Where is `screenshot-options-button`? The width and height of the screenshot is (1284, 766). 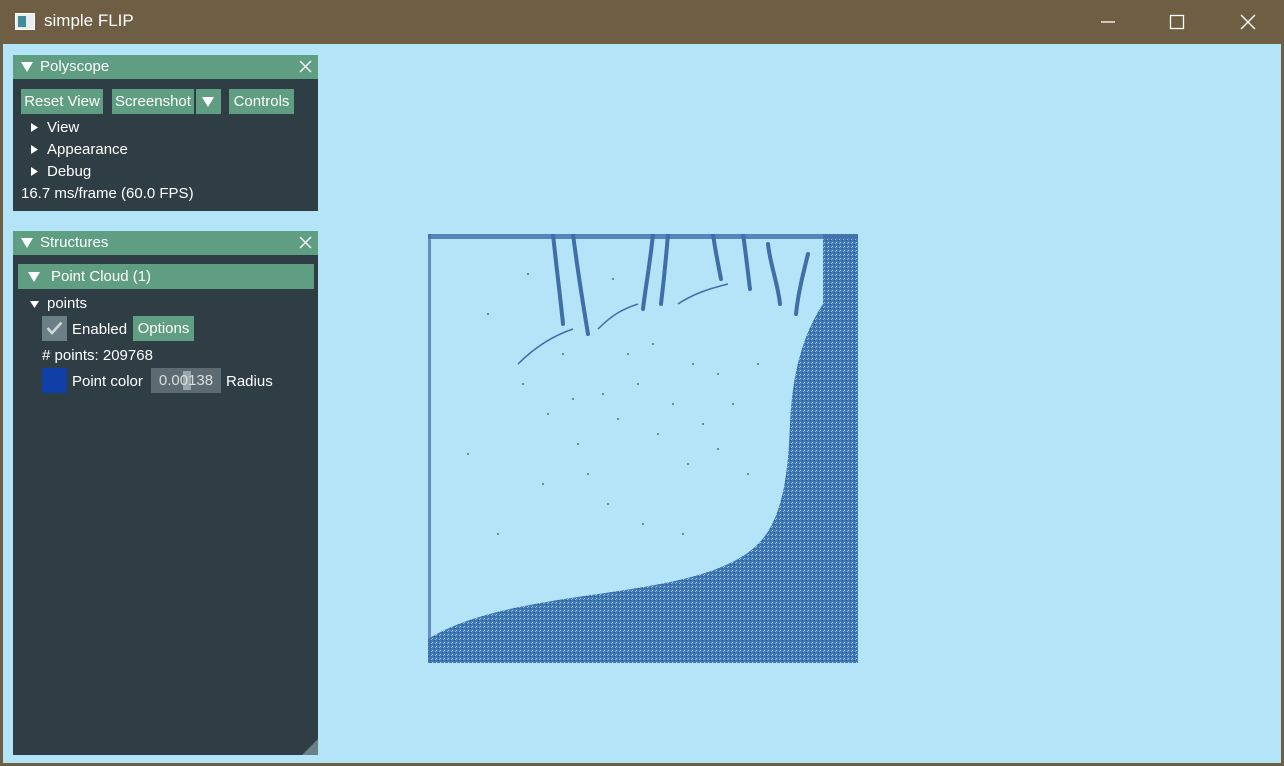 screenshot-options-button is located at coordinates (208, 101).